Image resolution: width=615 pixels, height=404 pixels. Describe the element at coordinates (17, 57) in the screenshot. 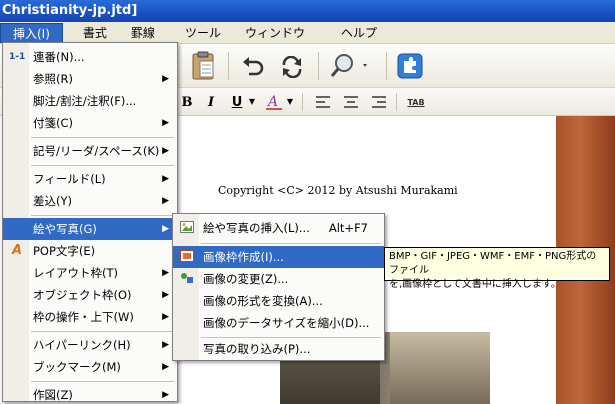

I see `numbering-icon: 1-1` at that location.